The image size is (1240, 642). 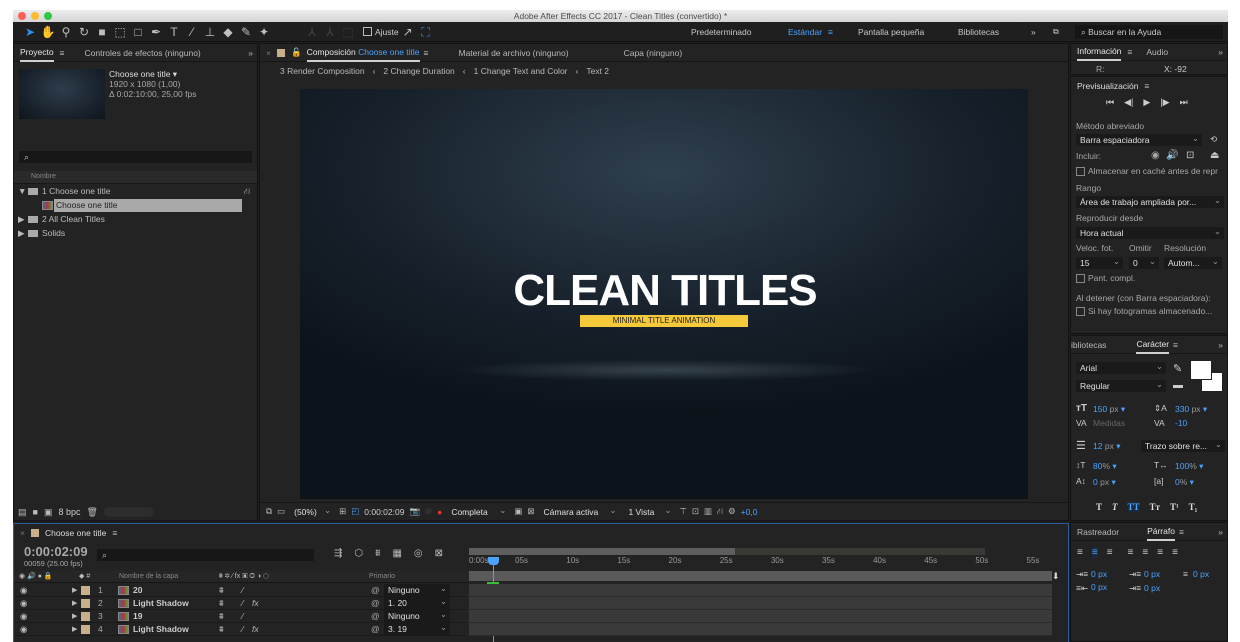 I want to click on time-ruler: 0:00s 05s 10s 15s 20s 25s 30s 35s 40s 45s 50s 55s, so click(x=764, y=563).